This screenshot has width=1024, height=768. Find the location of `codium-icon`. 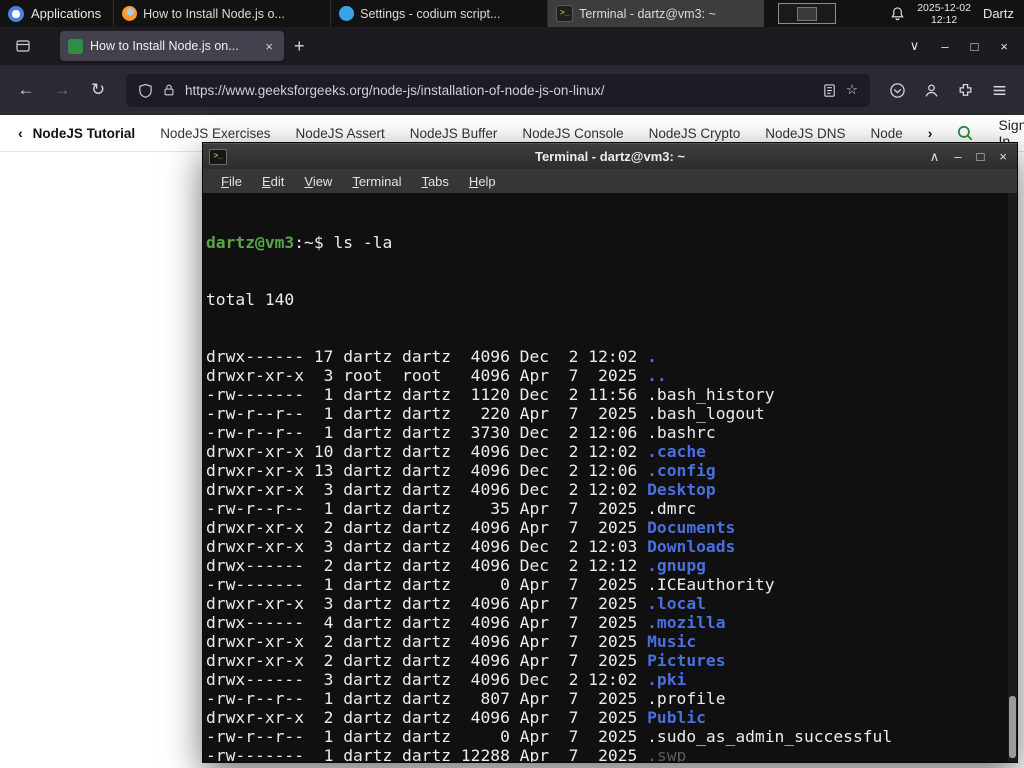

codium-icon is located at coordinates (347, 13).